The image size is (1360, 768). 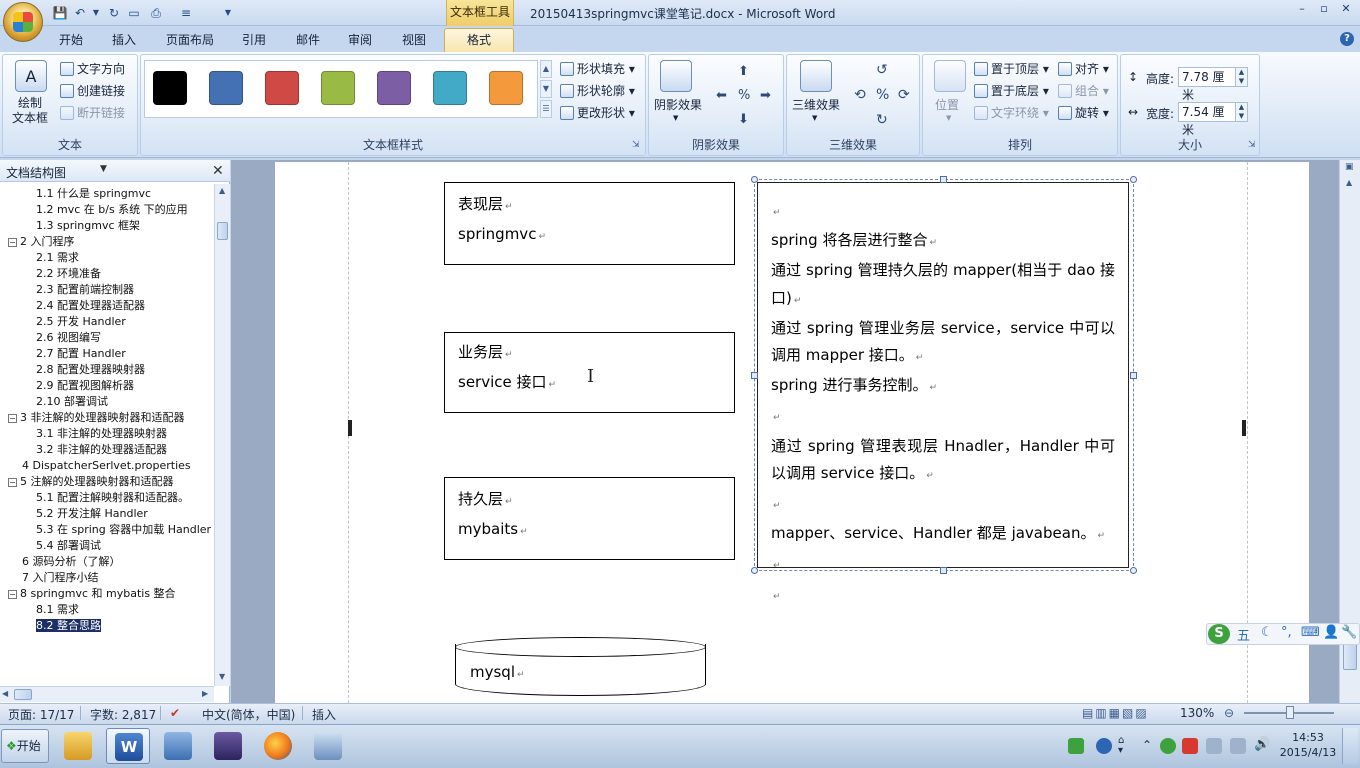 What do you see at coordinates (1190, 746) in the screenshot?
I see `security-tray-icon` at bounding box center [1190, 746].